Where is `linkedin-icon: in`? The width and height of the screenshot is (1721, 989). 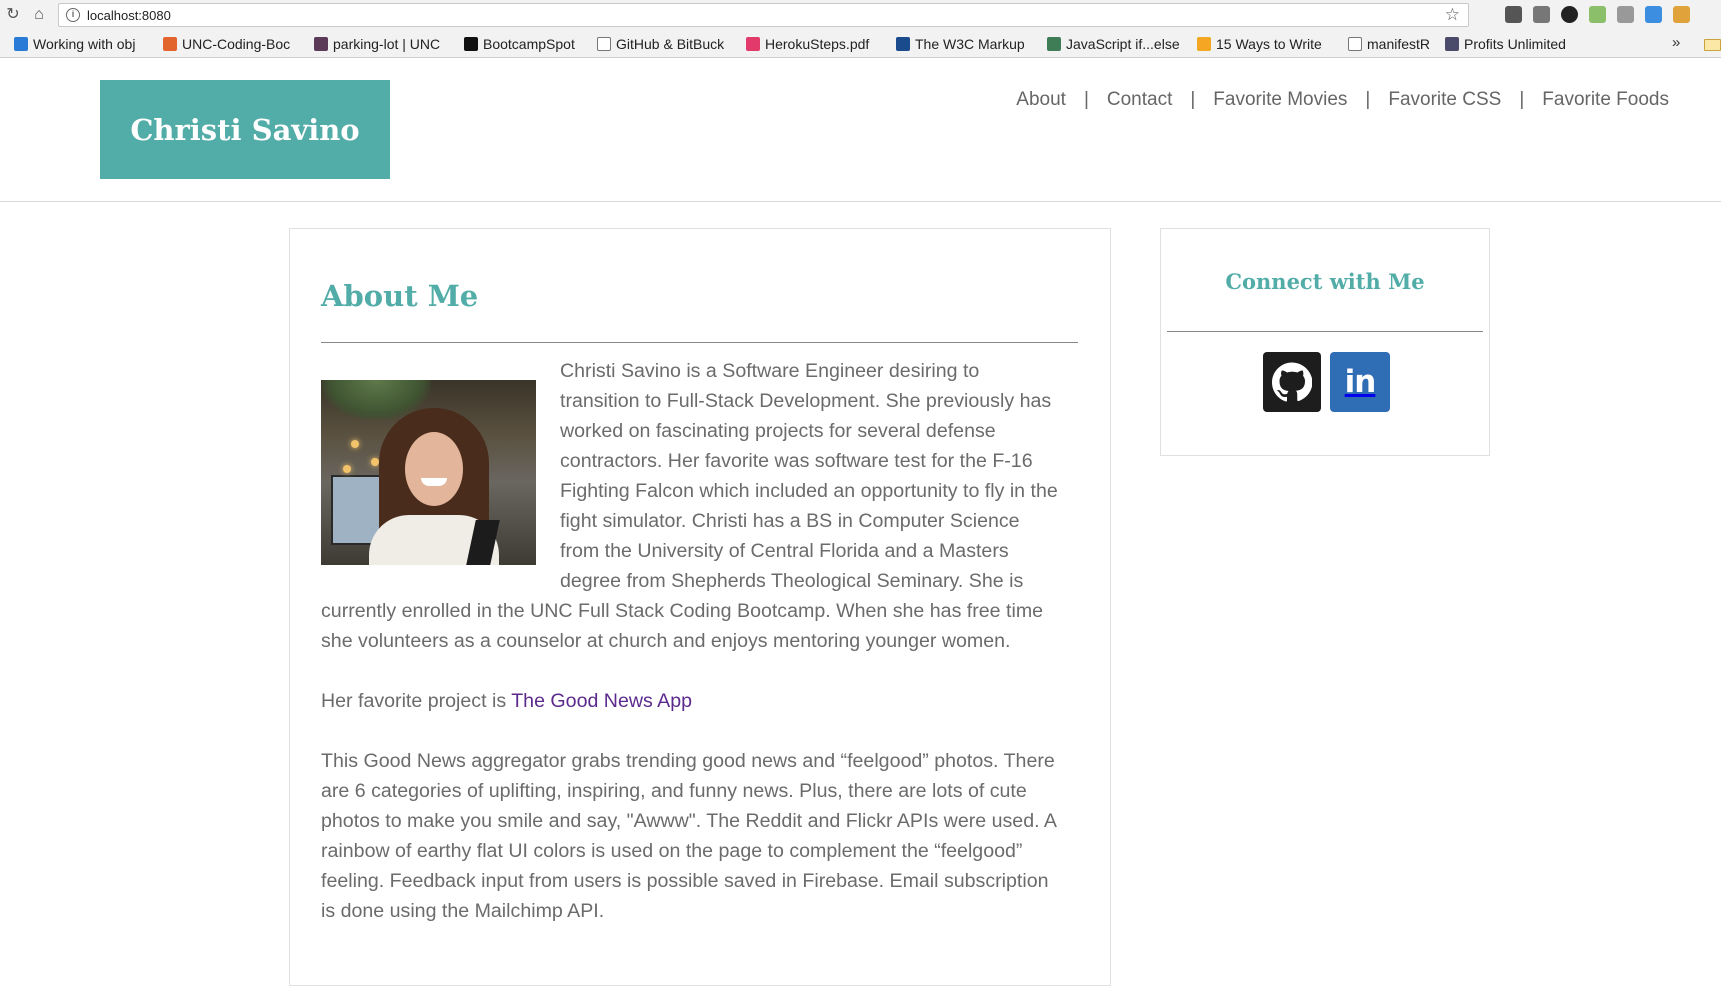 linkedin-icon: in is located at coordinates (1360, 382).